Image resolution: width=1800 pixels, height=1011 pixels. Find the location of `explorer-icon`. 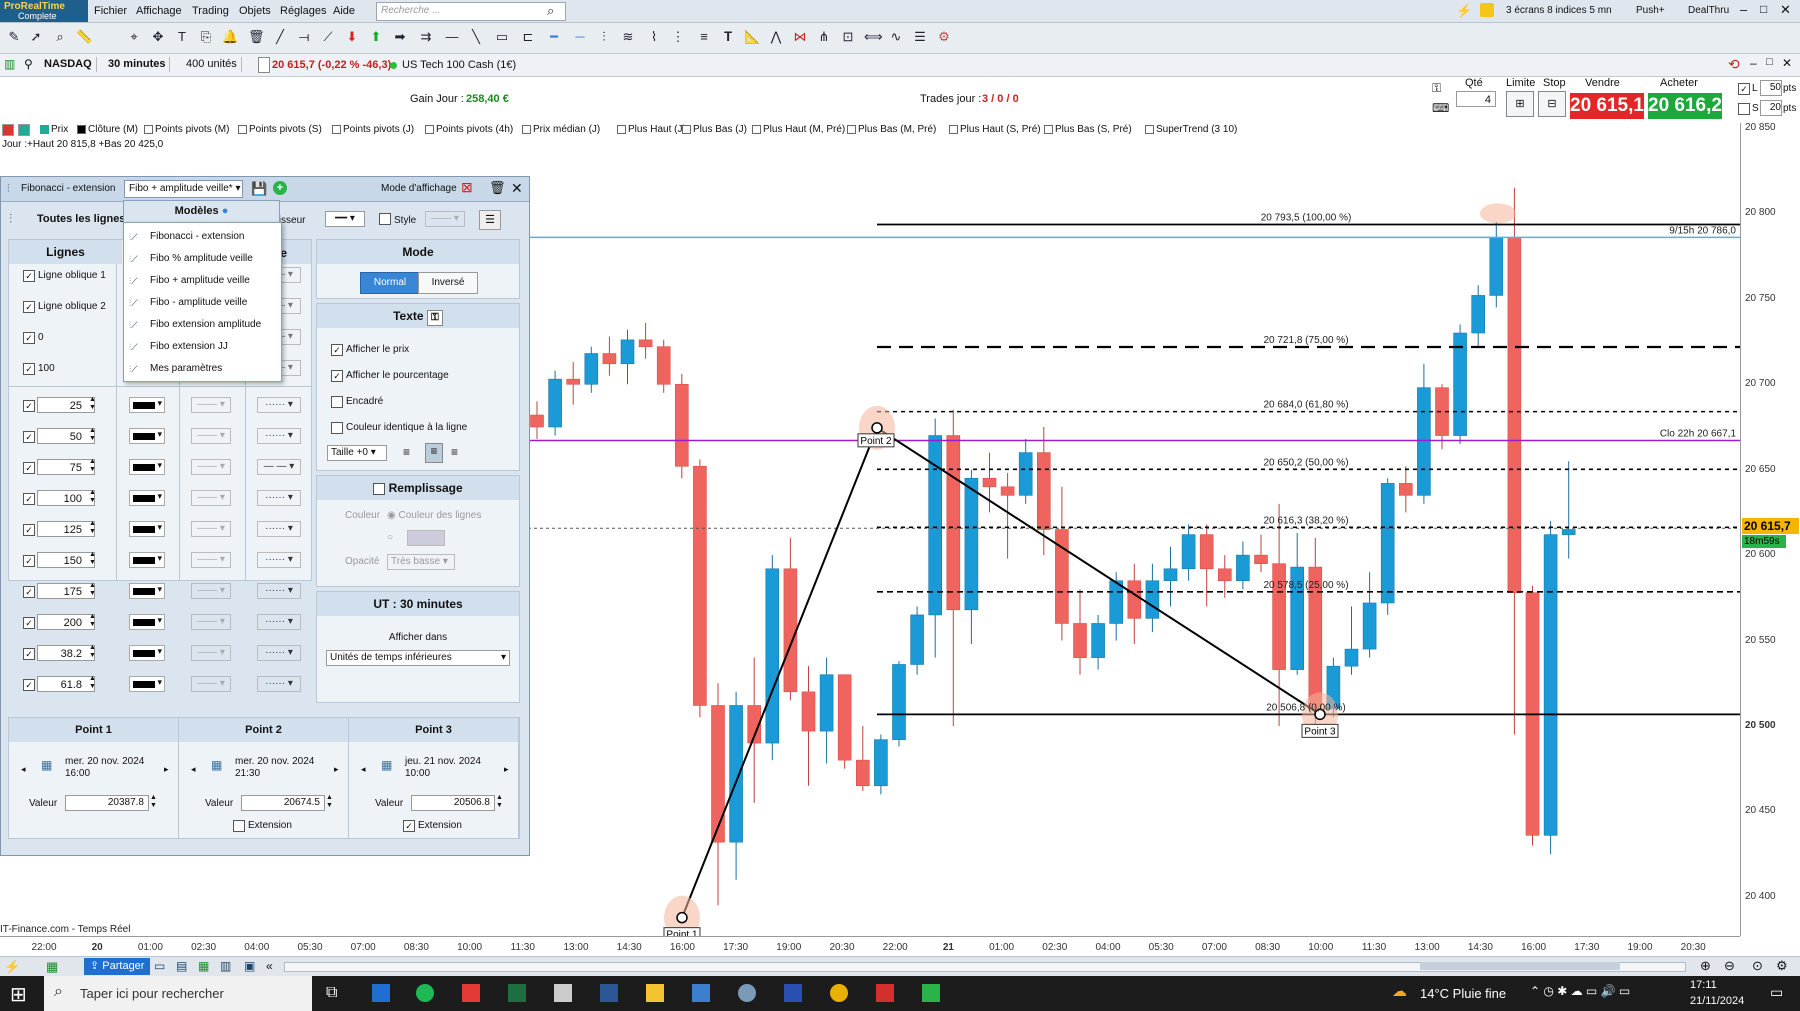

explorer-icon is located at coordinates (655, 993).